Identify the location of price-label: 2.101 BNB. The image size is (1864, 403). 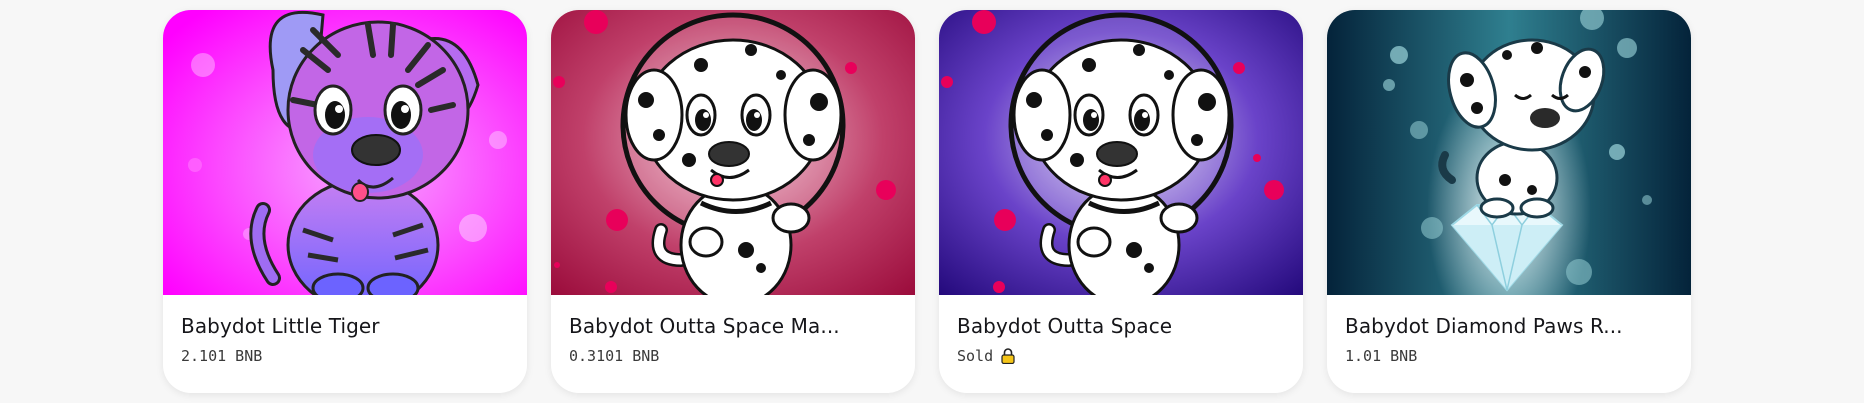
(222, 356).